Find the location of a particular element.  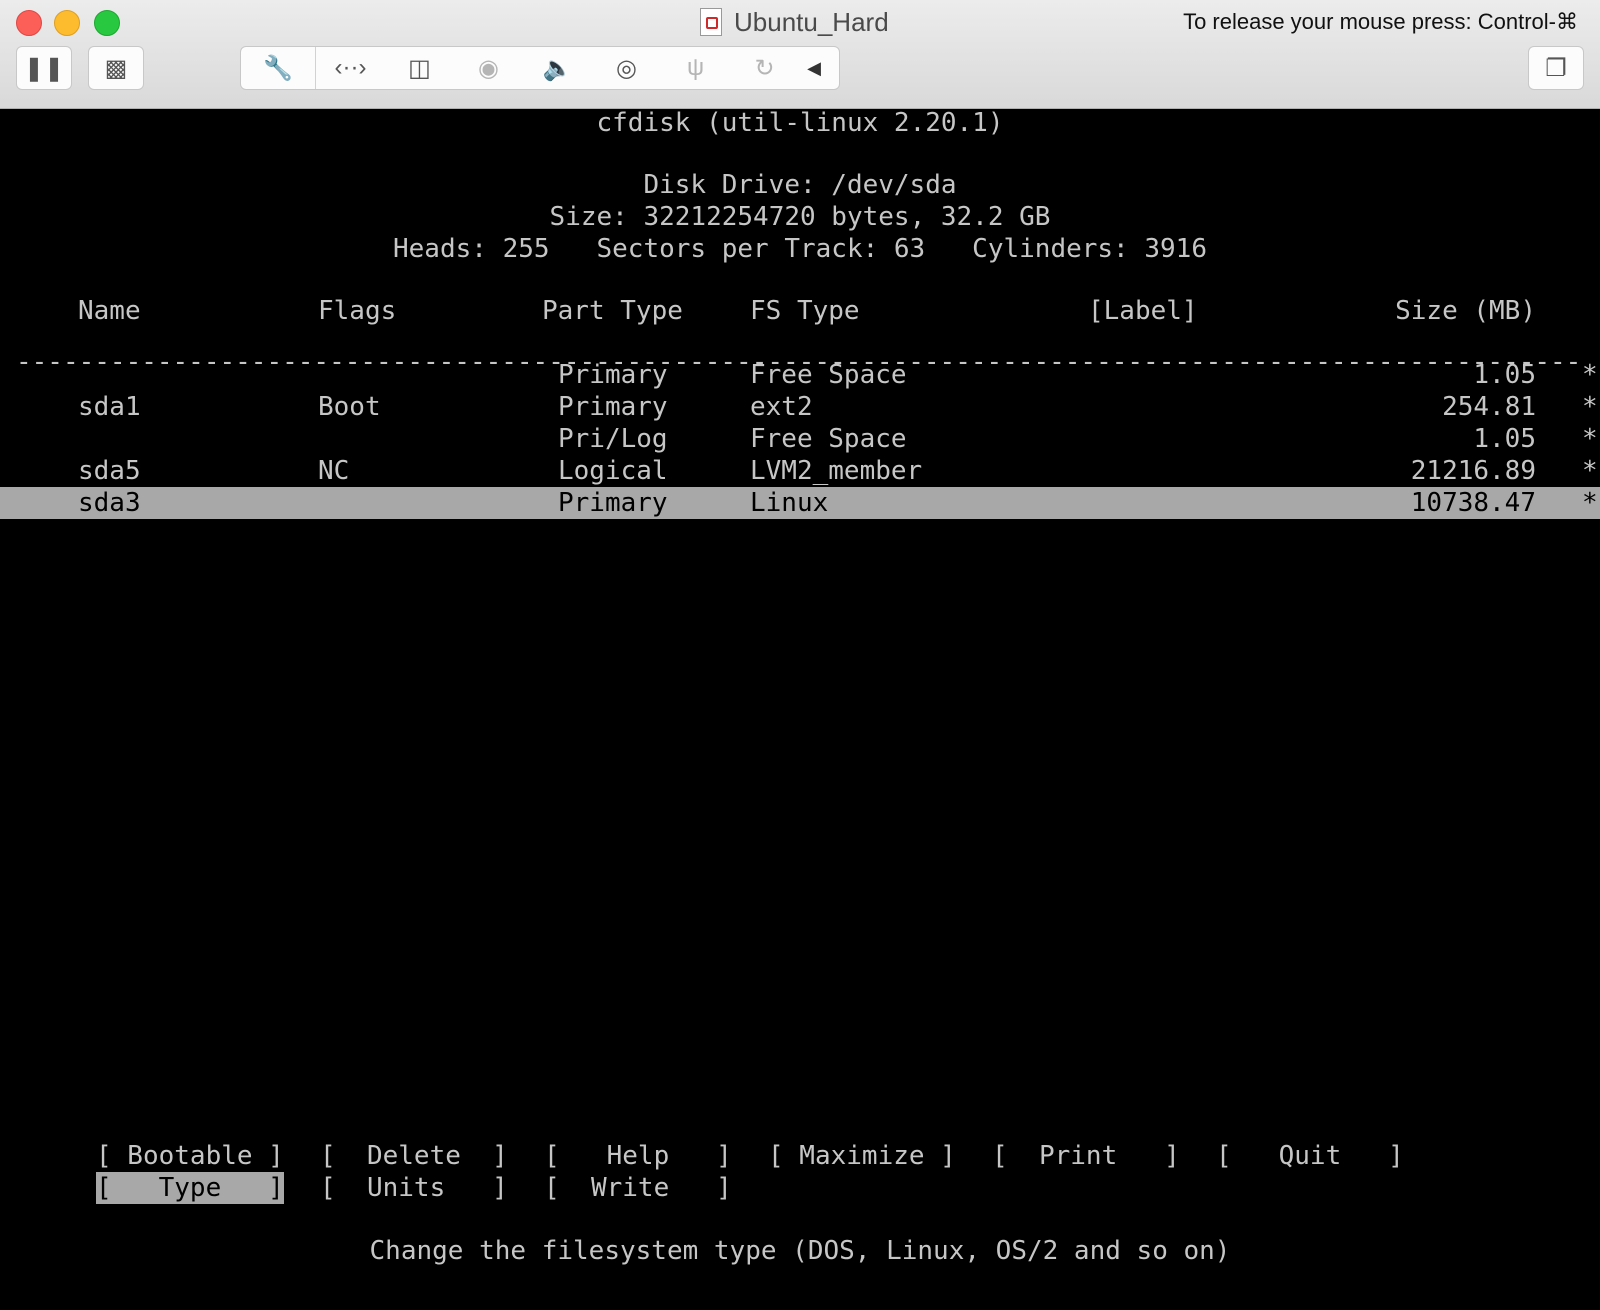

partition-size: 21216.89 is located at coordinates (1473, 471).